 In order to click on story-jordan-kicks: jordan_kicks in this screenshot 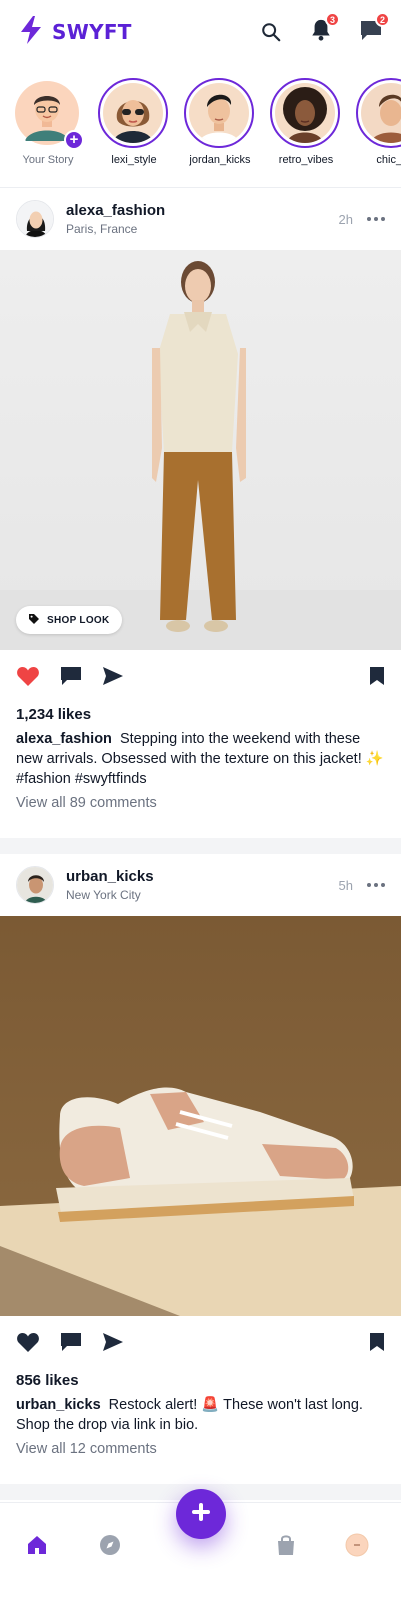, I will do `click(220, 122)`.